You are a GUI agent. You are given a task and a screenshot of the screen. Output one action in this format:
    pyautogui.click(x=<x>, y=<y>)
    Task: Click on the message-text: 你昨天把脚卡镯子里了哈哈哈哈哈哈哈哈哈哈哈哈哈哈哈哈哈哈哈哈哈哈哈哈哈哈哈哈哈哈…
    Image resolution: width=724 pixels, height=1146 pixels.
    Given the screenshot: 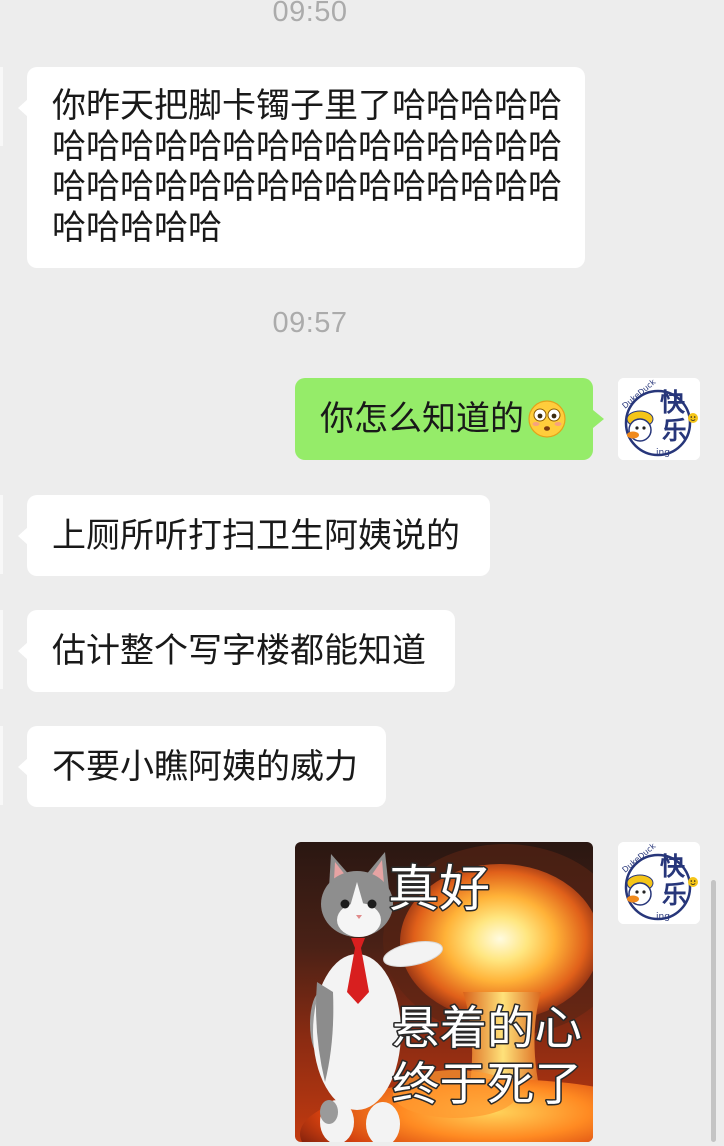 What is the action you would take?
    pyautogui.click(x=307, y=167)
    